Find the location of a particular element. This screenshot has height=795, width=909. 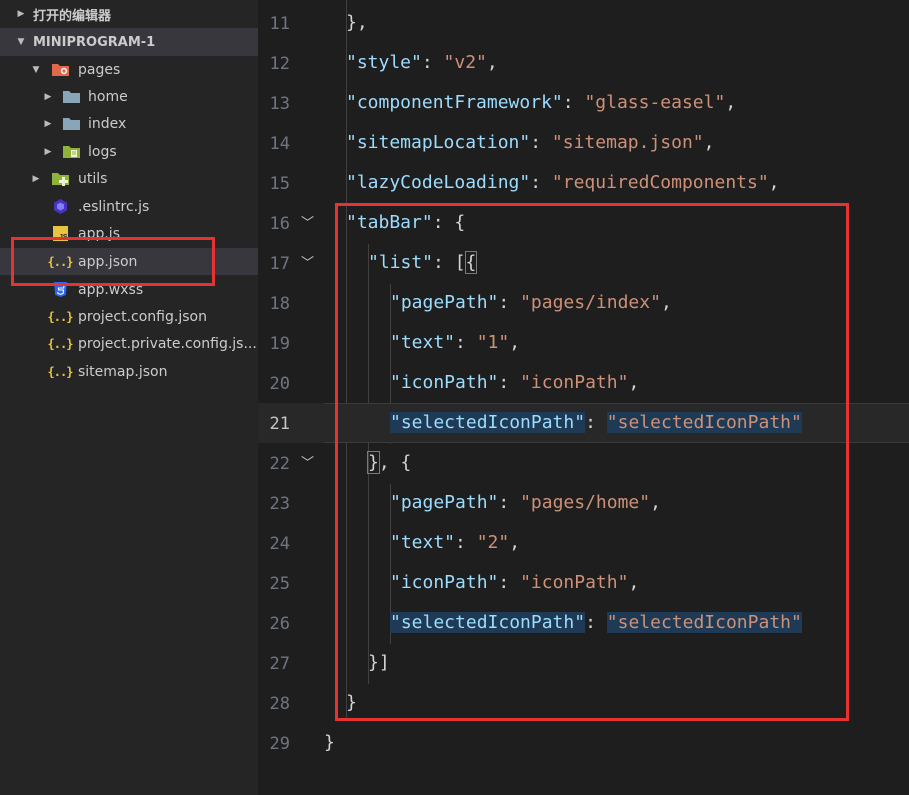

line-number: 22 is located at coordinates (279, 464).